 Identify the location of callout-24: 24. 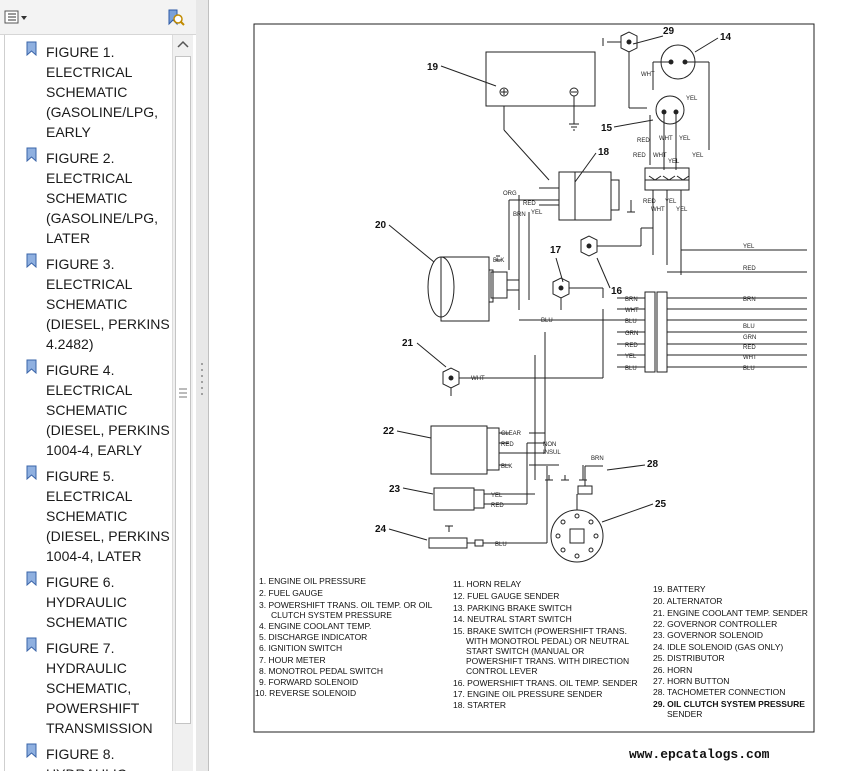
(381, 529).